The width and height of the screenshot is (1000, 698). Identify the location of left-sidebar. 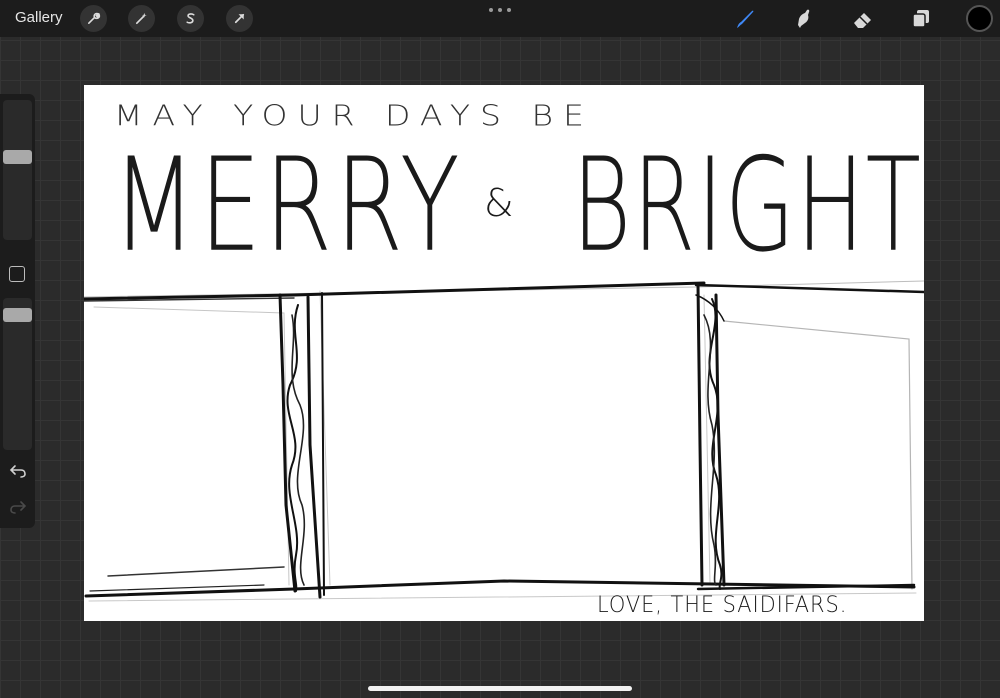
(17, 311).